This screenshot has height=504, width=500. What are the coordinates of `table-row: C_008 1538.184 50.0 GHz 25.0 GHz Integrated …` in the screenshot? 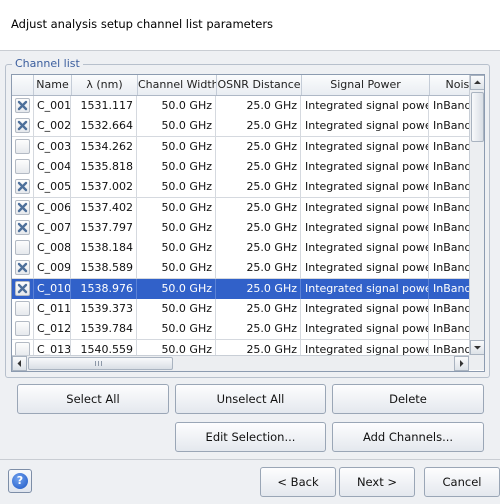 It's located at (241, 249).